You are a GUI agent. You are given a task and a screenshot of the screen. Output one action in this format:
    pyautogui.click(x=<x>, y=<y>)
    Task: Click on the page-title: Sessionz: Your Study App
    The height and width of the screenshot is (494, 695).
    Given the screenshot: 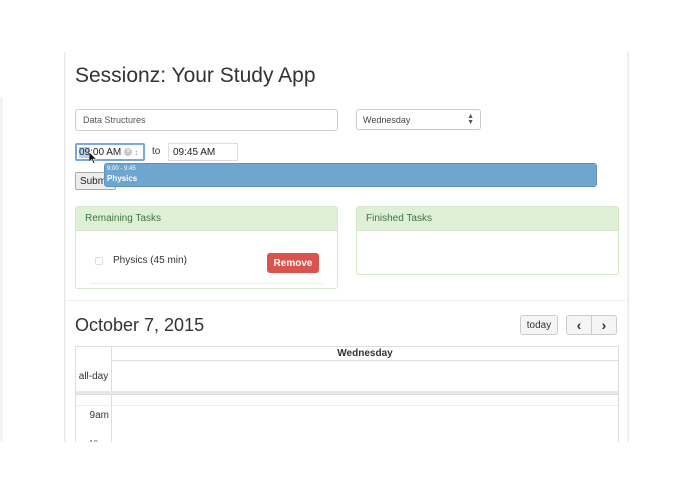 What is the action you would take?
    pyautogui.click(x=195, y=75)
    